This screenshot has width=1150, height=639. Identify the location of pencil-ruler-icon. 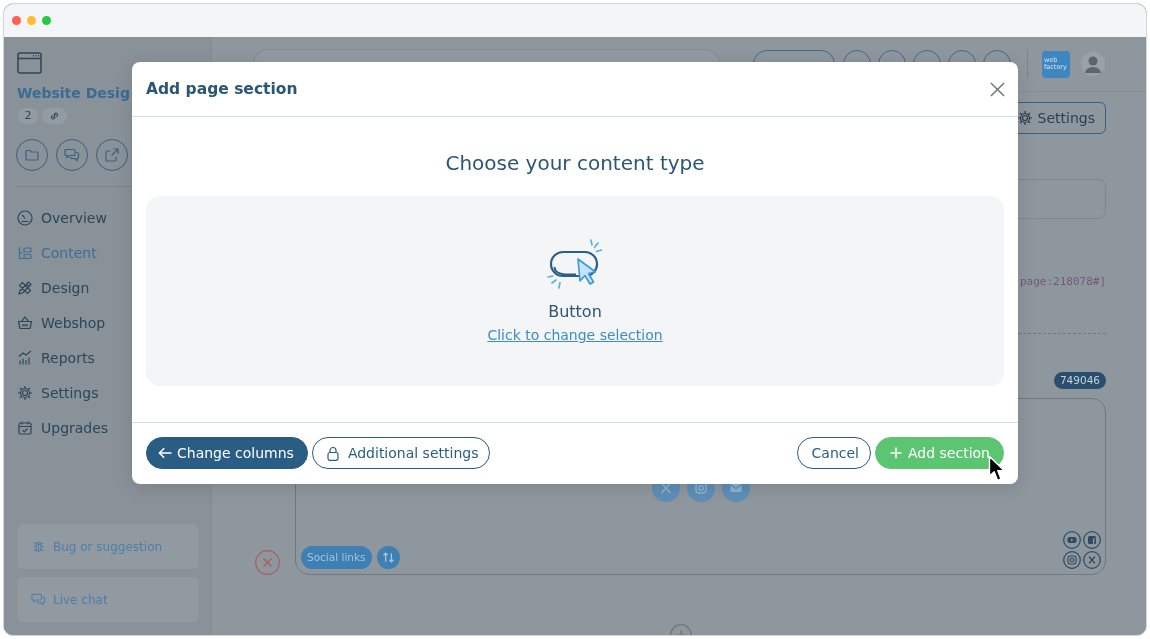
(25, 287).